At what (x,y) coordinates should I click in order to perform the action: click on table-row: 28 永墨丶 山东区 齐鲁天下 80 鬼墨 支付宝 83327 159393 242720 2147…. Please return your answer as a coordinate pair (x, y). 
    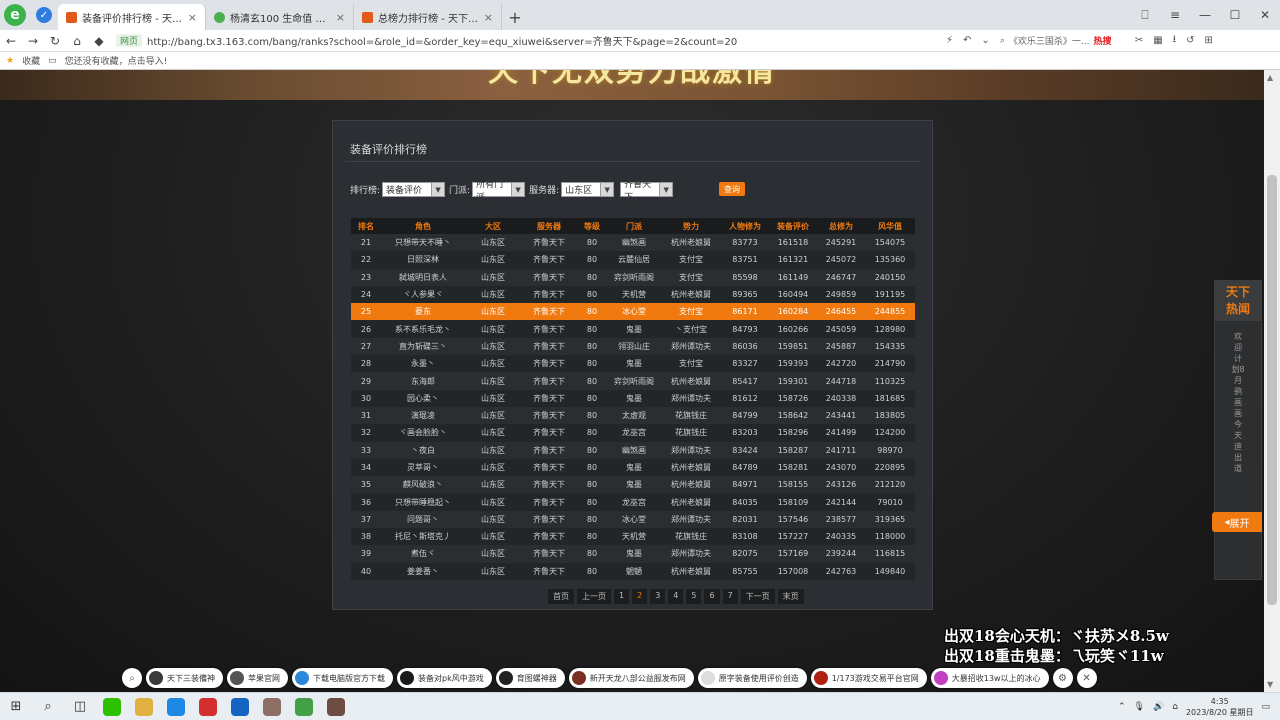
    Looking at the image, I should click on (633, 364).